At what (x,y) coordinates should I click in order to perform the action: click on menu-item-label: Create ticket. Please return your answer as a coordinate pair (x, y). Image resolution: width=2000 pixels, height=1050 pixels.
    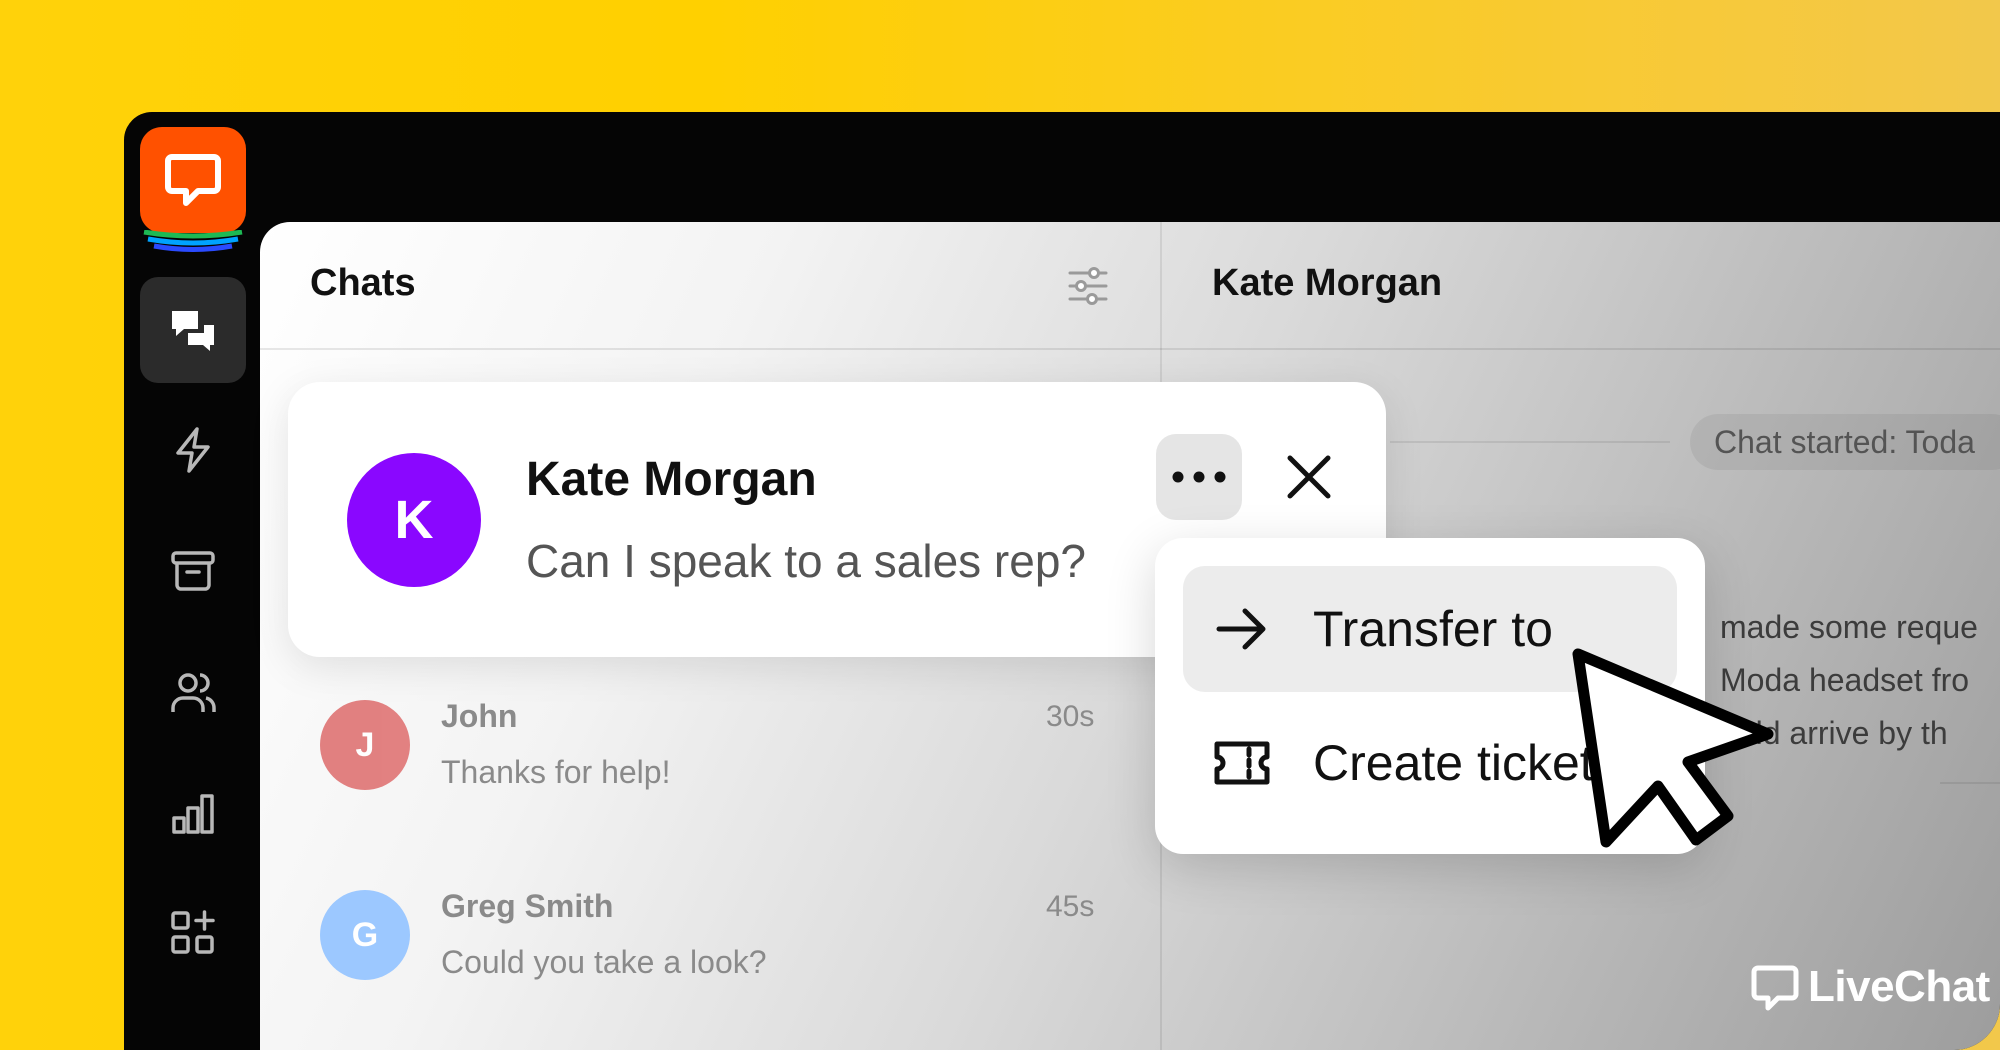
    Looking at the image, I should click on (1453, 763).